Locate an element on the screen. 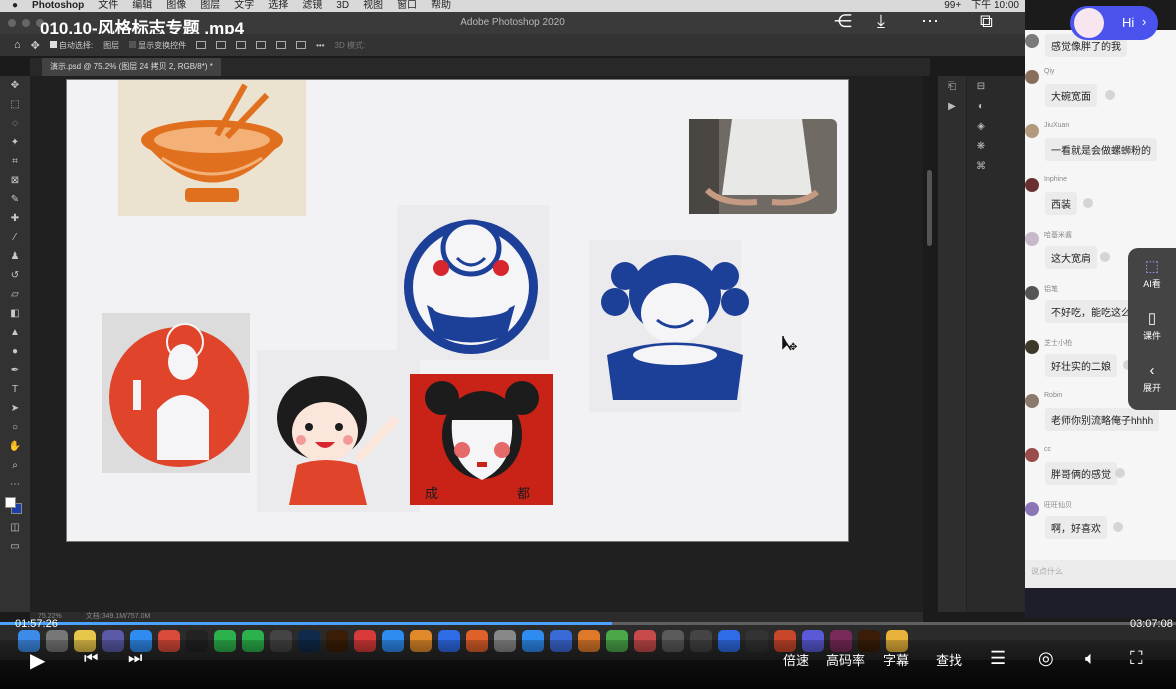  notification-count: 99+ is located at coordinates (952, 6).